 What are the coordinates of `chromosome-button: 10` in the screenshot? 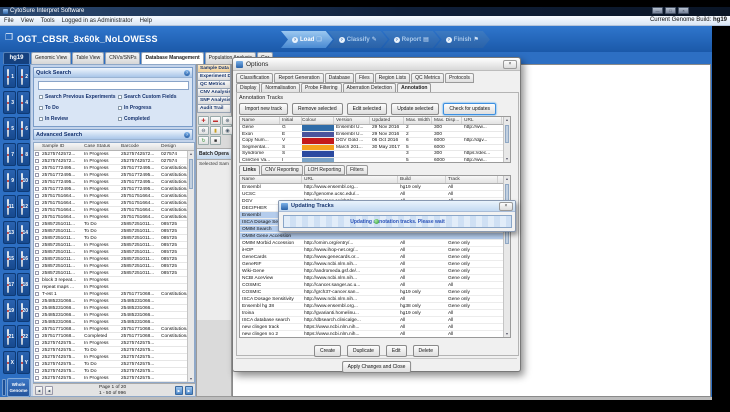 It's located at (23, 180).